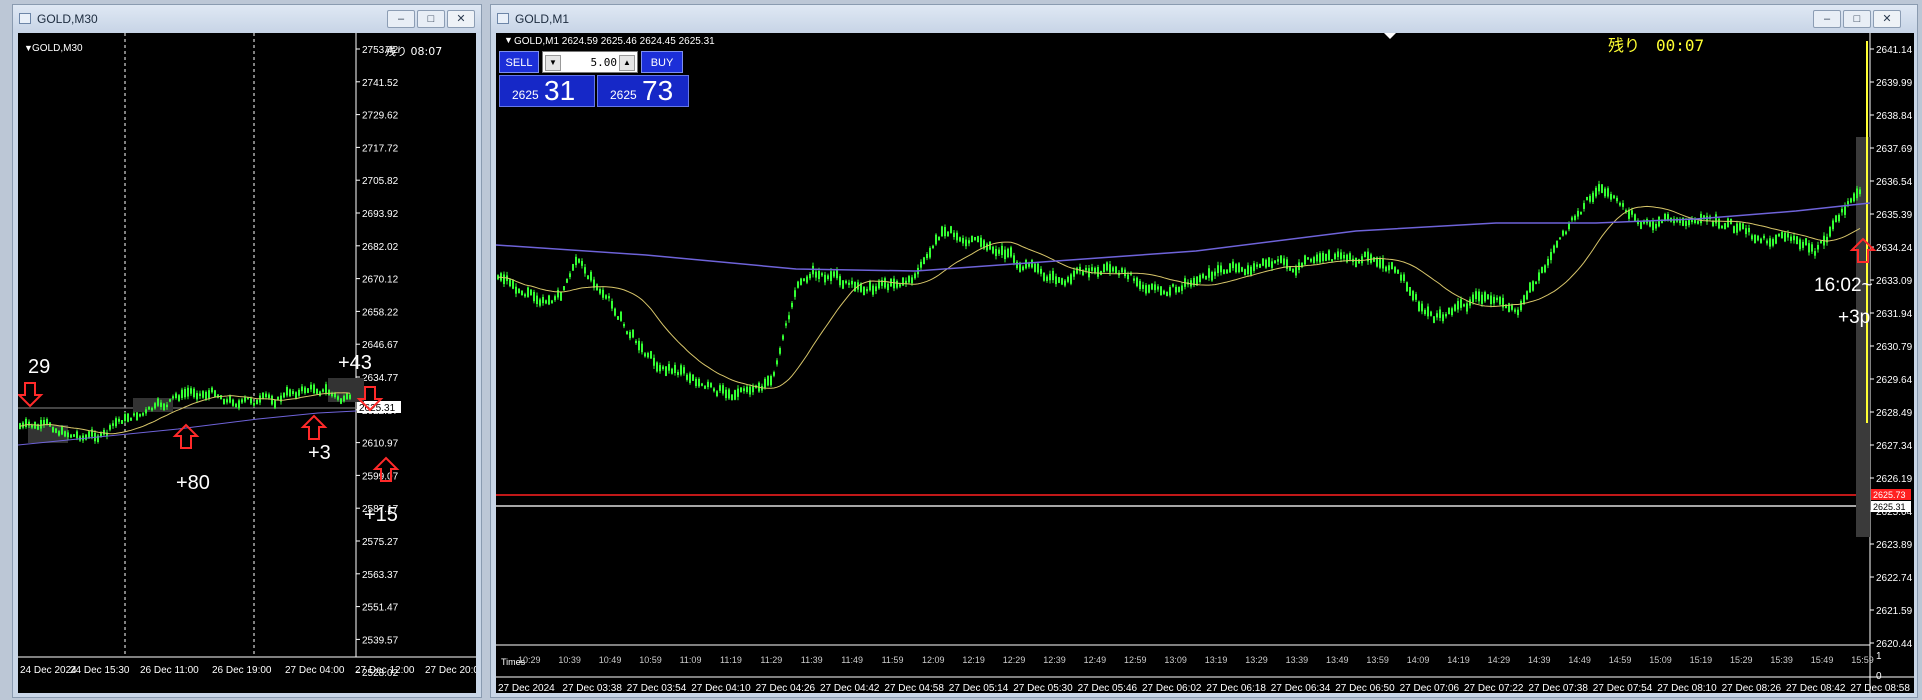 This screenshot has height=700, width=1922. What do you see at coordinates (57, 48) in the screenshot?
I see `chart-symbol-label: GOLD,M30` at bounding box center [57, 48].